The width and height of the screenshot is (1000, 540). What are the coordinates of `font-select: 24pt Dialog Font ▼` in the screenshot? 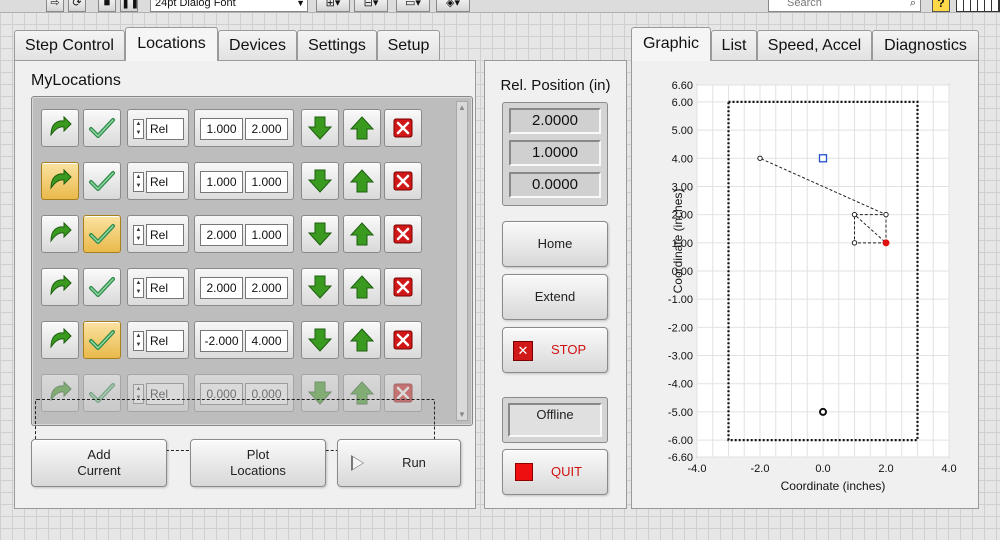 It's located at (229, 6).